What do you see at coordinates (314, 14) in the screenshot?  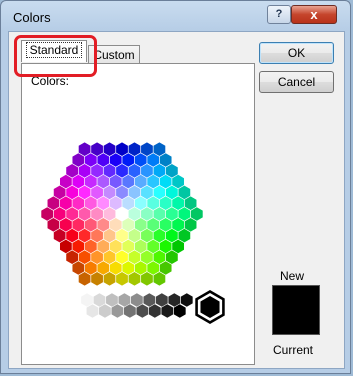 I see `close-button: x` at bounding box center [314, 14].